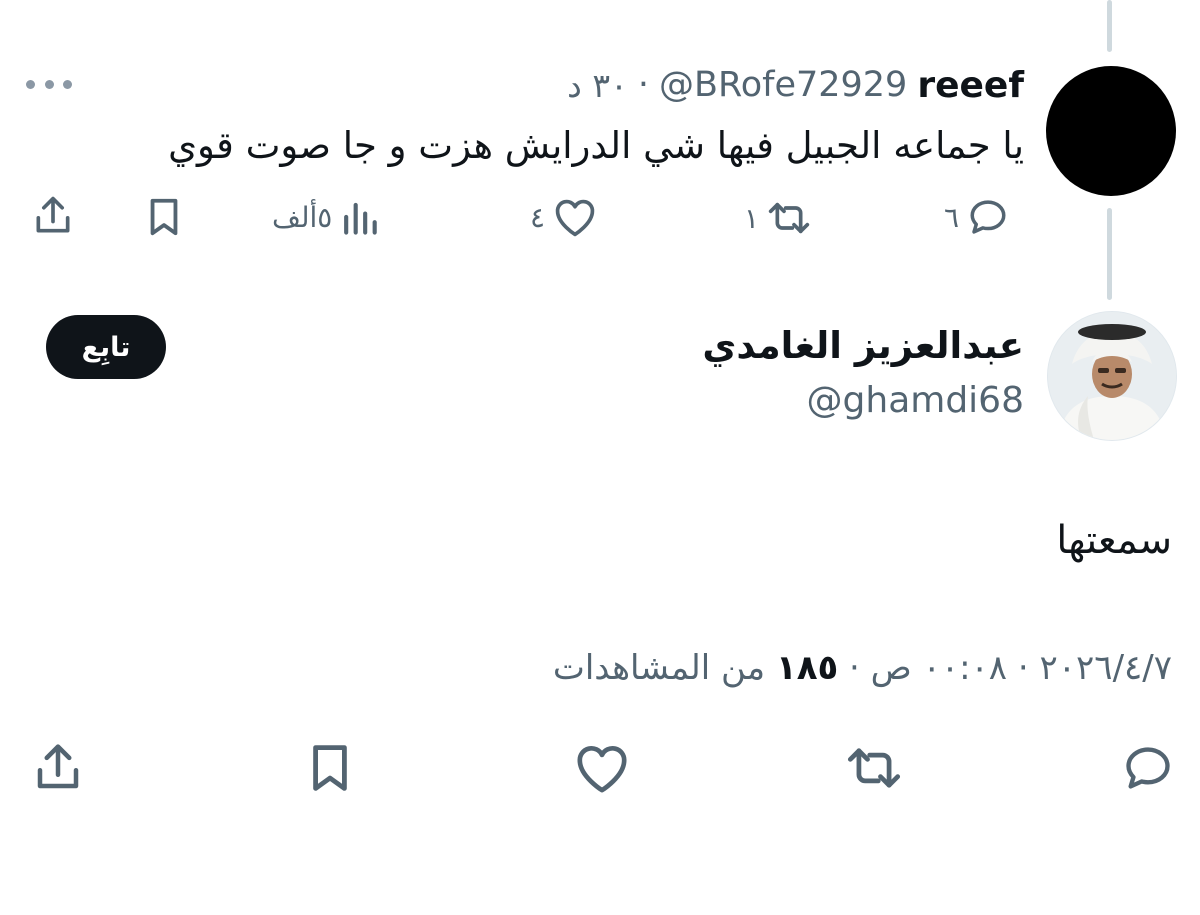 This screenshot has height=915, width=1200. Describe the element at coordinates (863, 345) in the screenshot. I see `reply-display-name: عبدالعزيز الغامدي` at that location.